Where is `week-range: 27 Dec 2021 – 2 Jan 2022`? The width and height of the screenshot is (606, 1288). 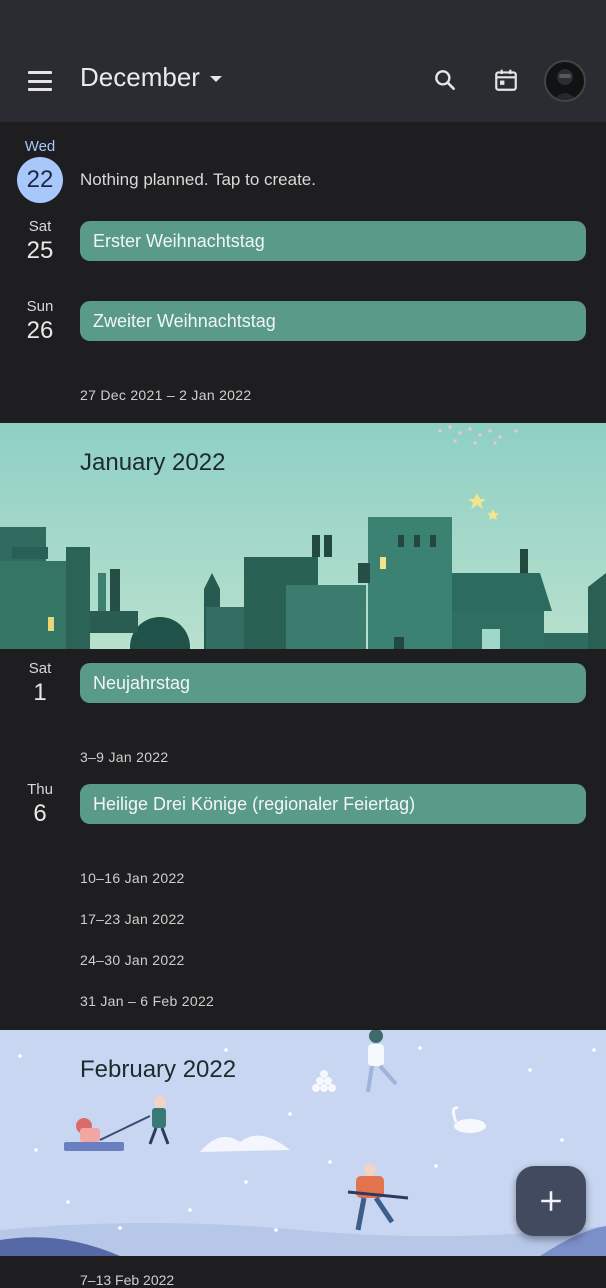 week-range: 27 Dec 2021 – 2 Jan 2022 is located at coordinates (166, 395).